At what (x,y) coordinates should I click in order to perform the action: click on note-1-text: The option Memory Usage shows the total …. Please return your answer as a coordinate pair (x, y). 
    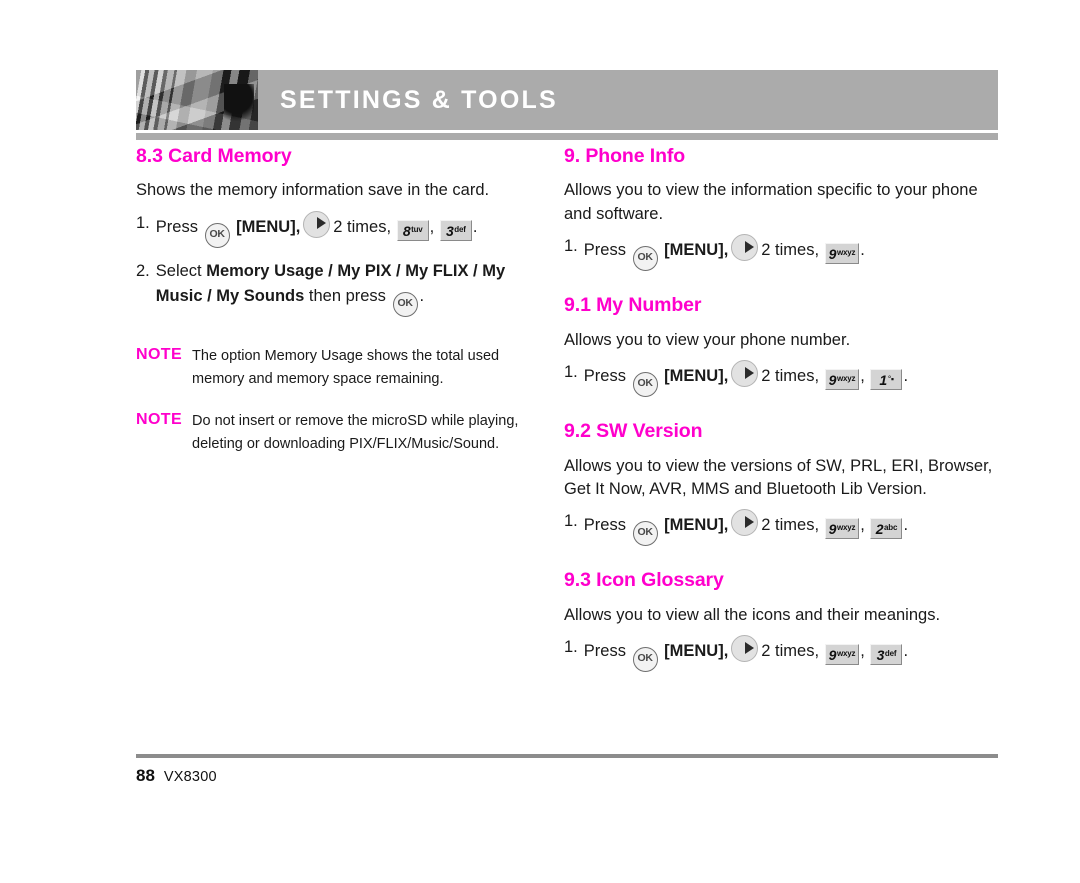
    Looking at the image, I should click on (346, 367).